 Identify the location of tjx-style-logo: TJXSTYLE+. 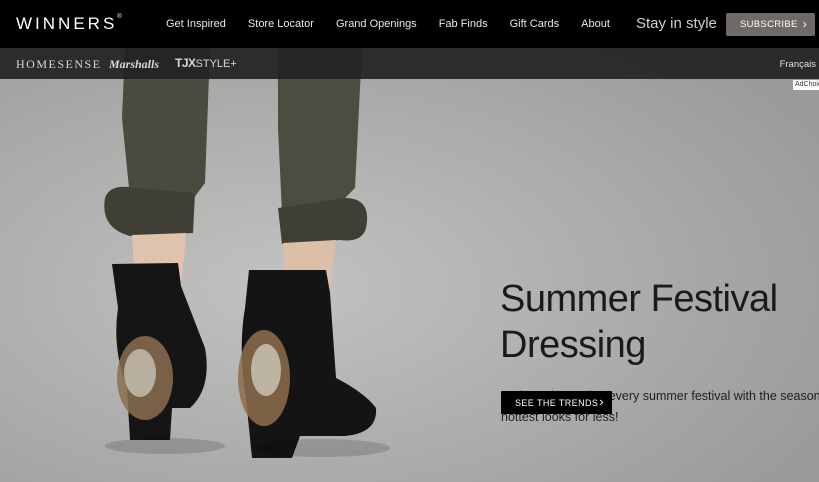
(206, 63).